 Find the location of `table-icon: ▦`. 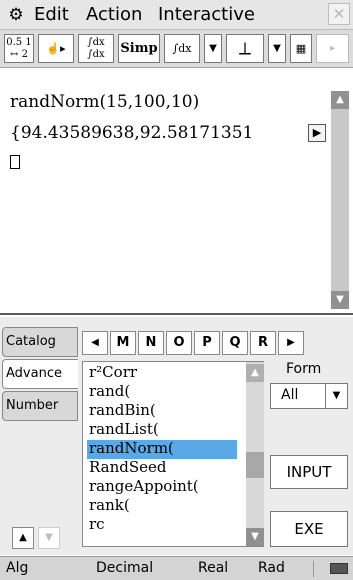

table-icon: ▦ is located at coordinates (301, 48).